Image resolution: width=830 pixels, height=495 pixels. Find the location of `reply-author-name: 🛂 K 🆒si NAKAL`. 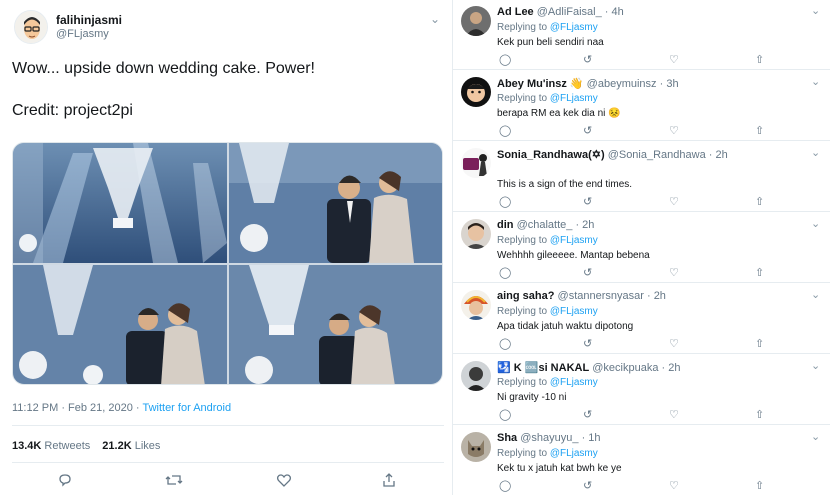

reply-author-name: 🛂 K 🆒si NAKAL is located at coordinates (543, 368).